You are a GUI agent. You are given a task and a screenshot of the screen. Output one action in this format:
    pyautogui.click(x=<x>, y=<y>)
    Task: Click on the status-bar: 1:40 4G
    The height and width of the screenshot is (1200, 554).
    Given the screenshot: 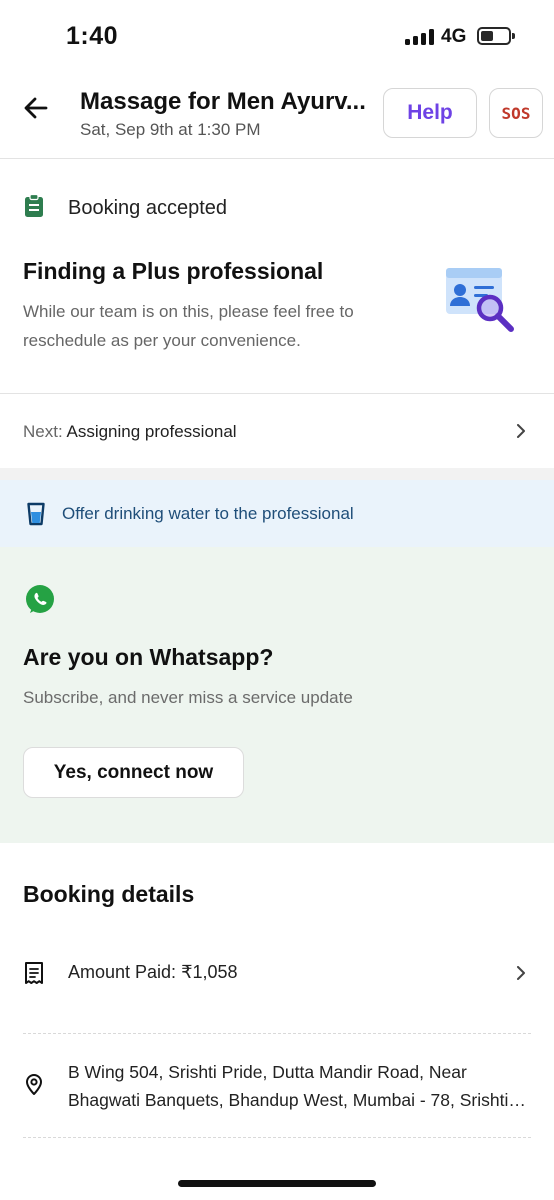 What is the action you would take?
    pyautogui.click(x=277, y=36)
    